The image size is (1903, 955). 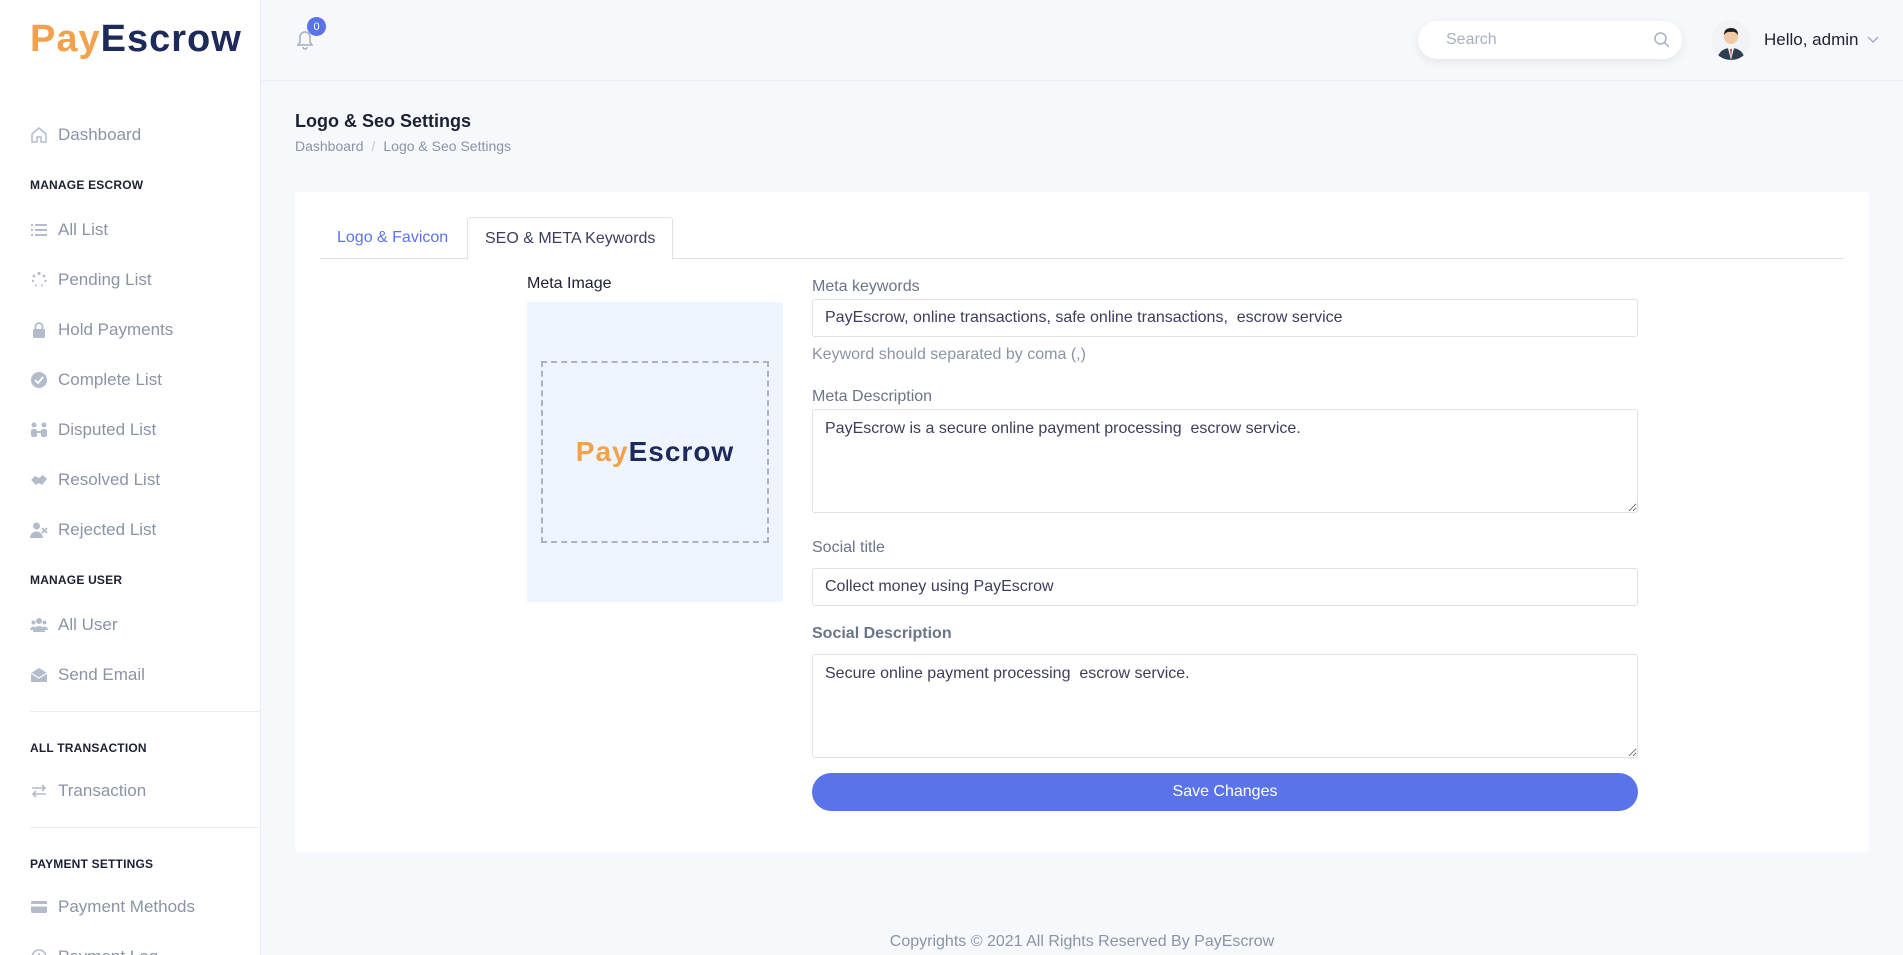 What do you see at coordinates (1662, 40) in the screenshot?
I see `search-icon` at bounding box center [1662, 40].